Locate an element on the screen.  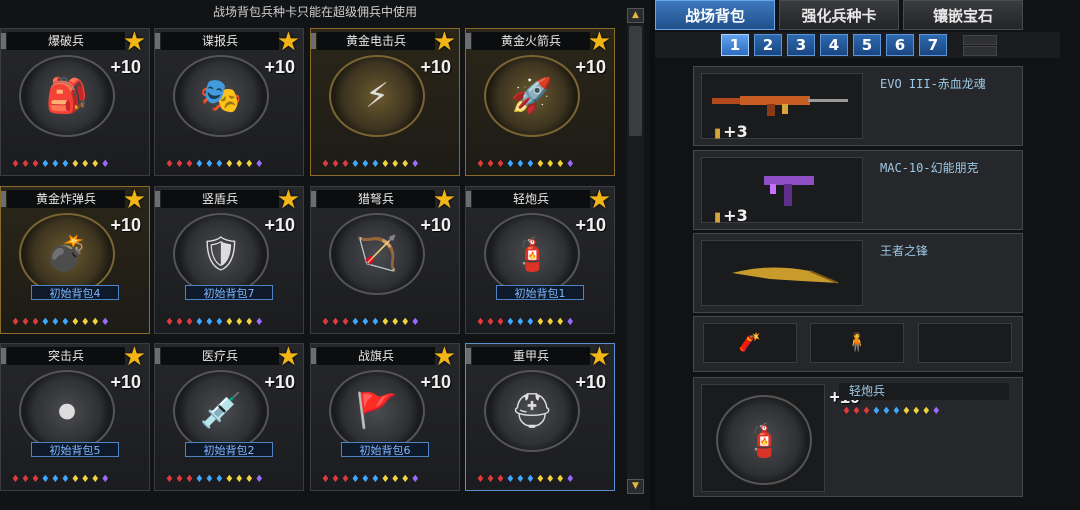
golden-rocket-icon: 🚀 is located at coordinates (532, 96).